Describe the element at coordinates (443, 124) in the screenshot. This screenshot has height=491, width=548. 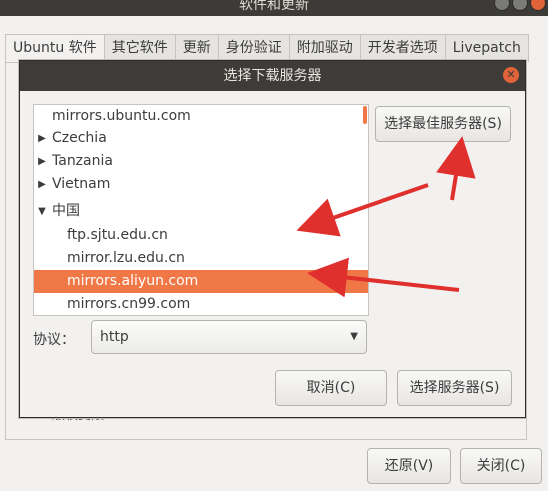
I see `select-best-server-button: 选择最佳服务器(S)` at that location.